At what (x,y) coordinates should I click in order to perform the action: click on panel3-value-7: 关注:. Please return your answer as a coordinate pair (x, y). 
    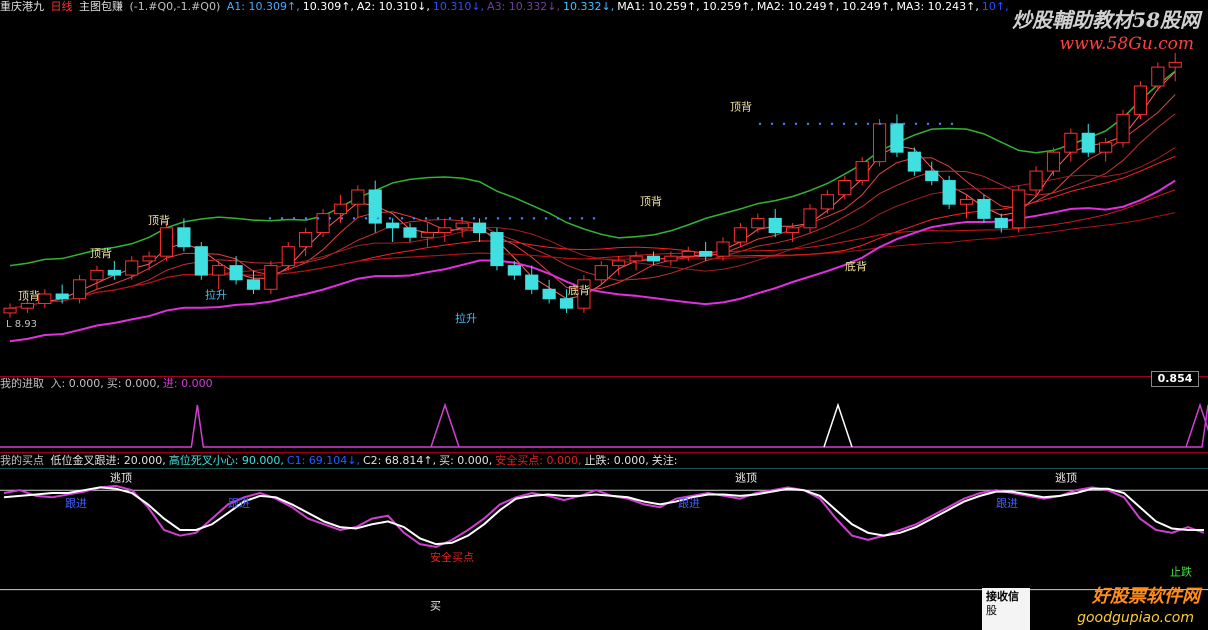
    Looking at the image, I should click on (664, 460).